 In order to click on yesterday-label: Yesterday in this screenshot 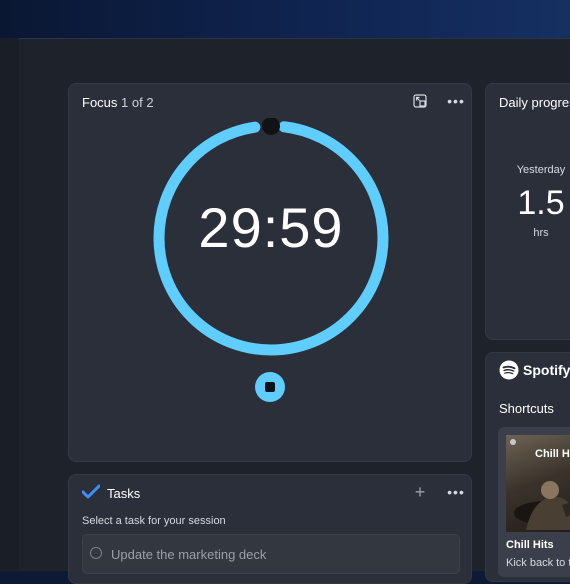, I will do `click(541, 170)`.